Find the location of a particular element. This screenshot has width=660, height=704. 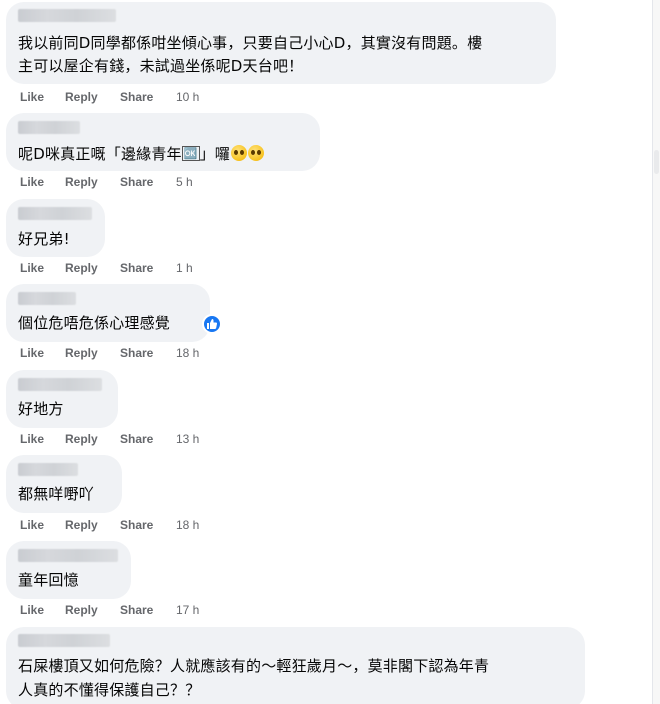

comment-timestamp: 13 h is located at coordinates (187, 439).